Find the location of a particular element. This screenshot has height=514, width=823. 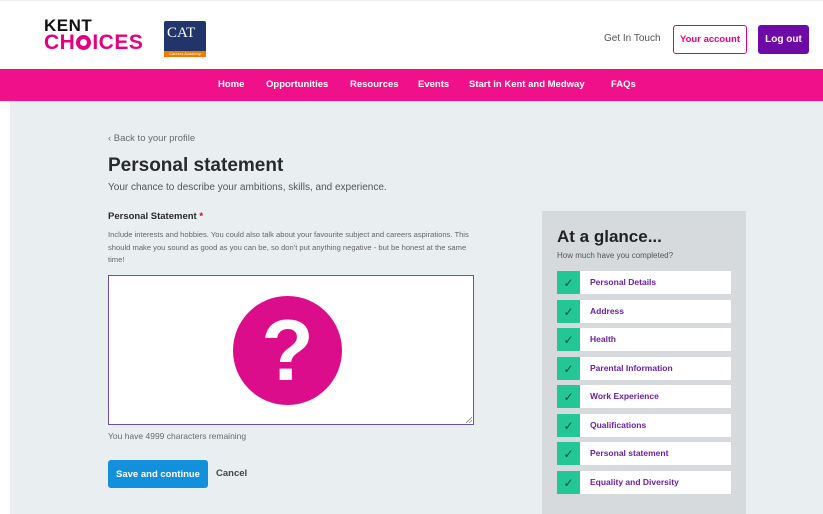

glance-item-equality-and-diversity: ✓ Equality and Diversity is located at coordinates (644, 482).